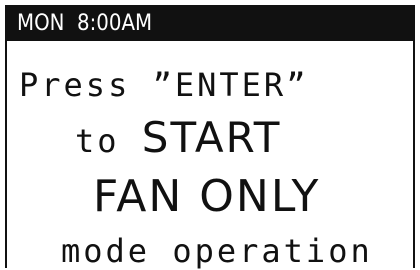 This screenshot has width=420, height=270. Describe the element at coordinates (108, 141) in the screenshot. I see `instruction-to-prefix: to` at that location.